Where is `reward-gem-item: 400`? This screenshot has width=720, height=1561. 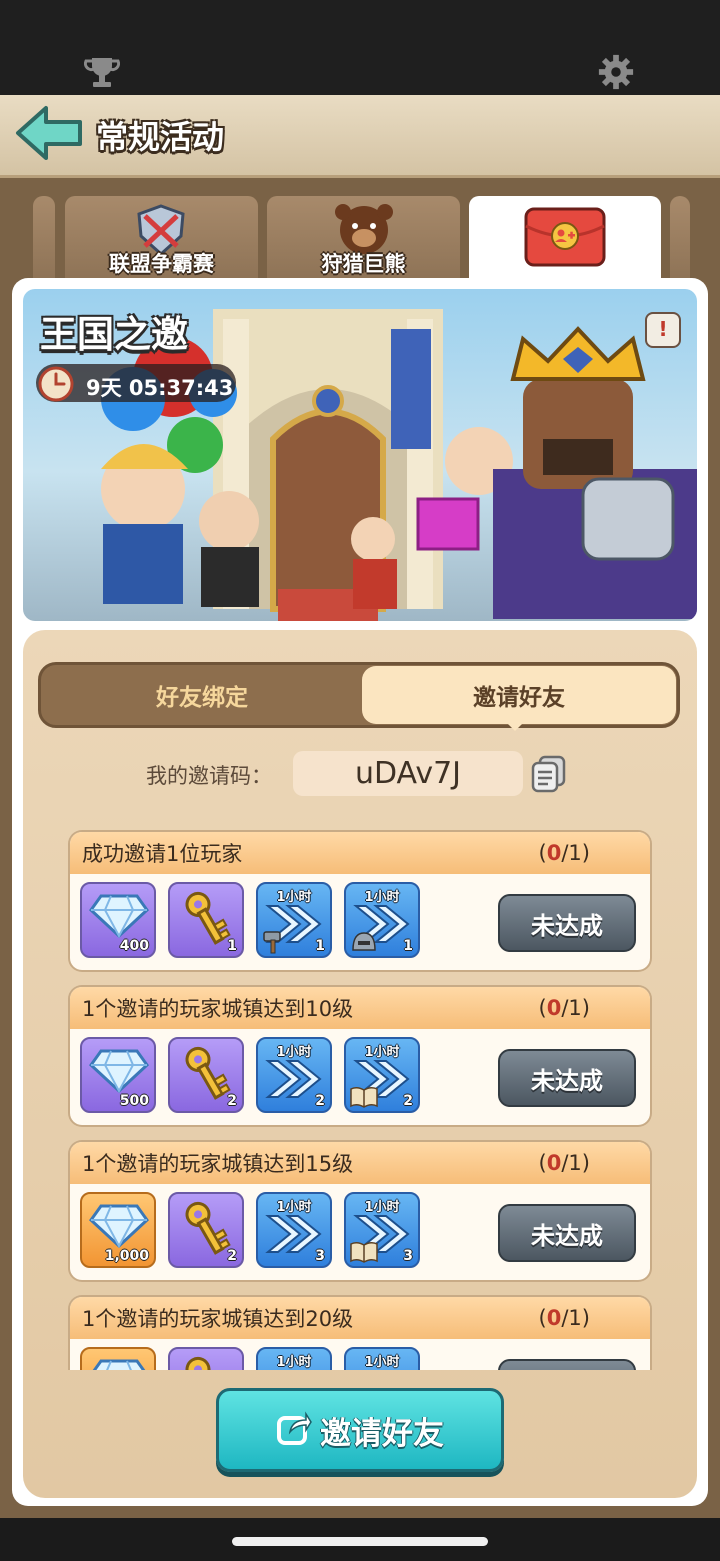 reward-gem-item: 400 is located at coordinates (118, 920).